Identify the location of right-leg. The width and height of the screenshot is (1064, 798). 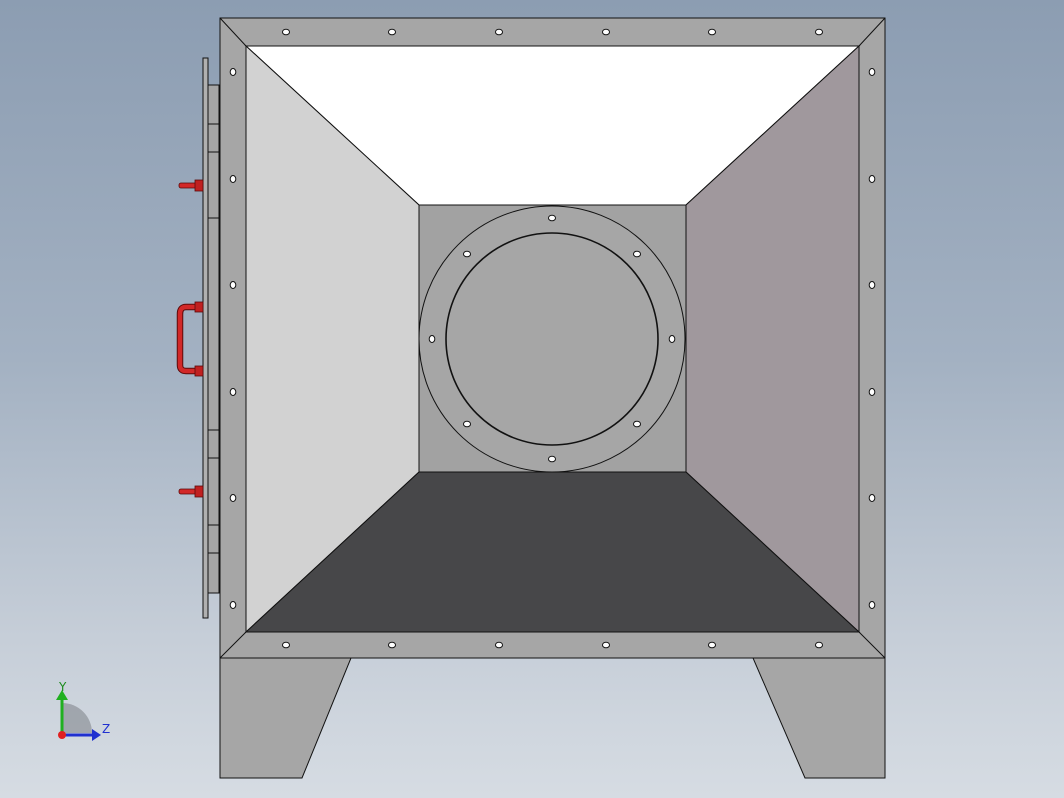
(819, 718).